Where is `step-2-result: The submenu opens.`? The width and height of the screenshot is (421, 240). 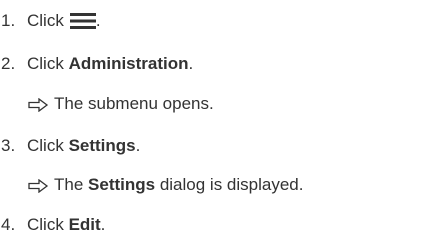
step-2-result: The submenu opens. is located at coordinates (121, 104).